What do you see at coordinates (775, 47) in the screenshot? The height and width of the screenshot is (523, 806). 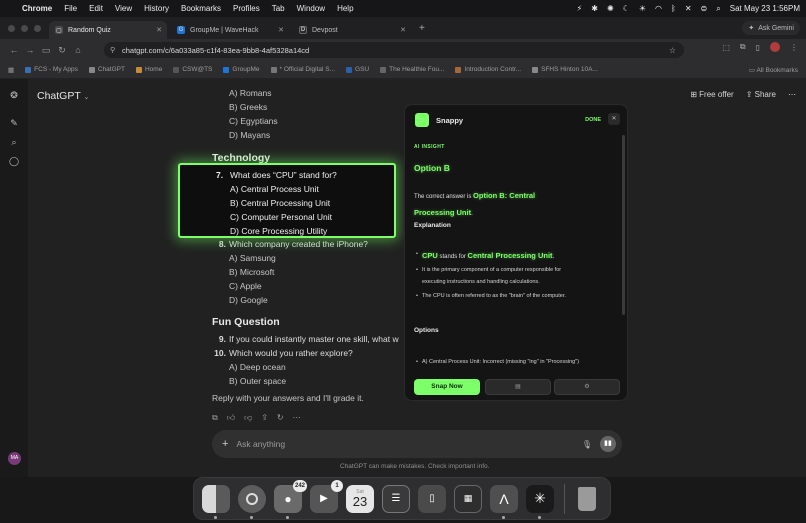 I see `profile-avatar` at bounding box center [775, 47].